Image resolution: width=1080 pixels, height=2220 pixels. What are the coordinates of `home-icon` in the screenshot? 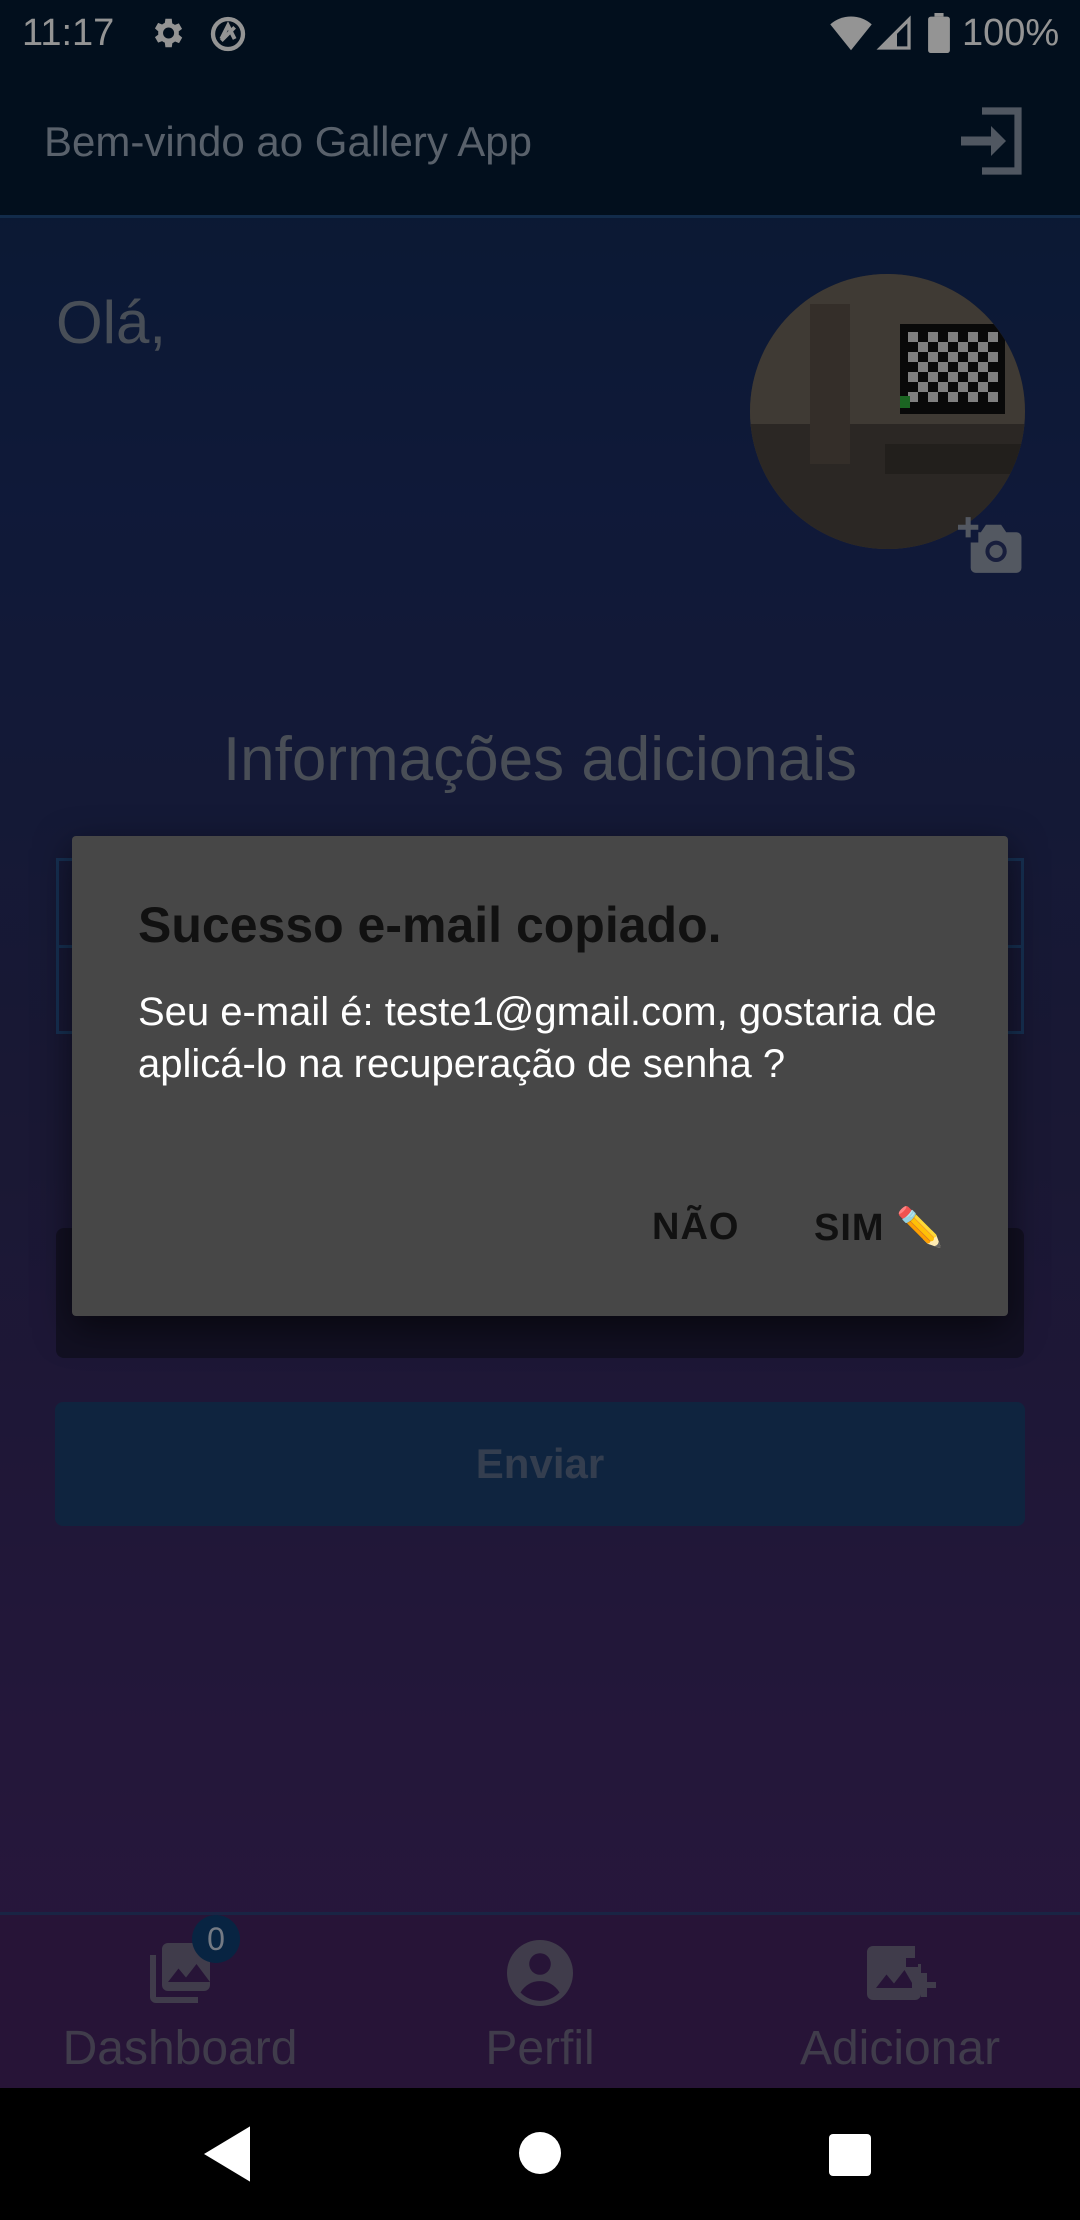 It's located at (540, 2153).